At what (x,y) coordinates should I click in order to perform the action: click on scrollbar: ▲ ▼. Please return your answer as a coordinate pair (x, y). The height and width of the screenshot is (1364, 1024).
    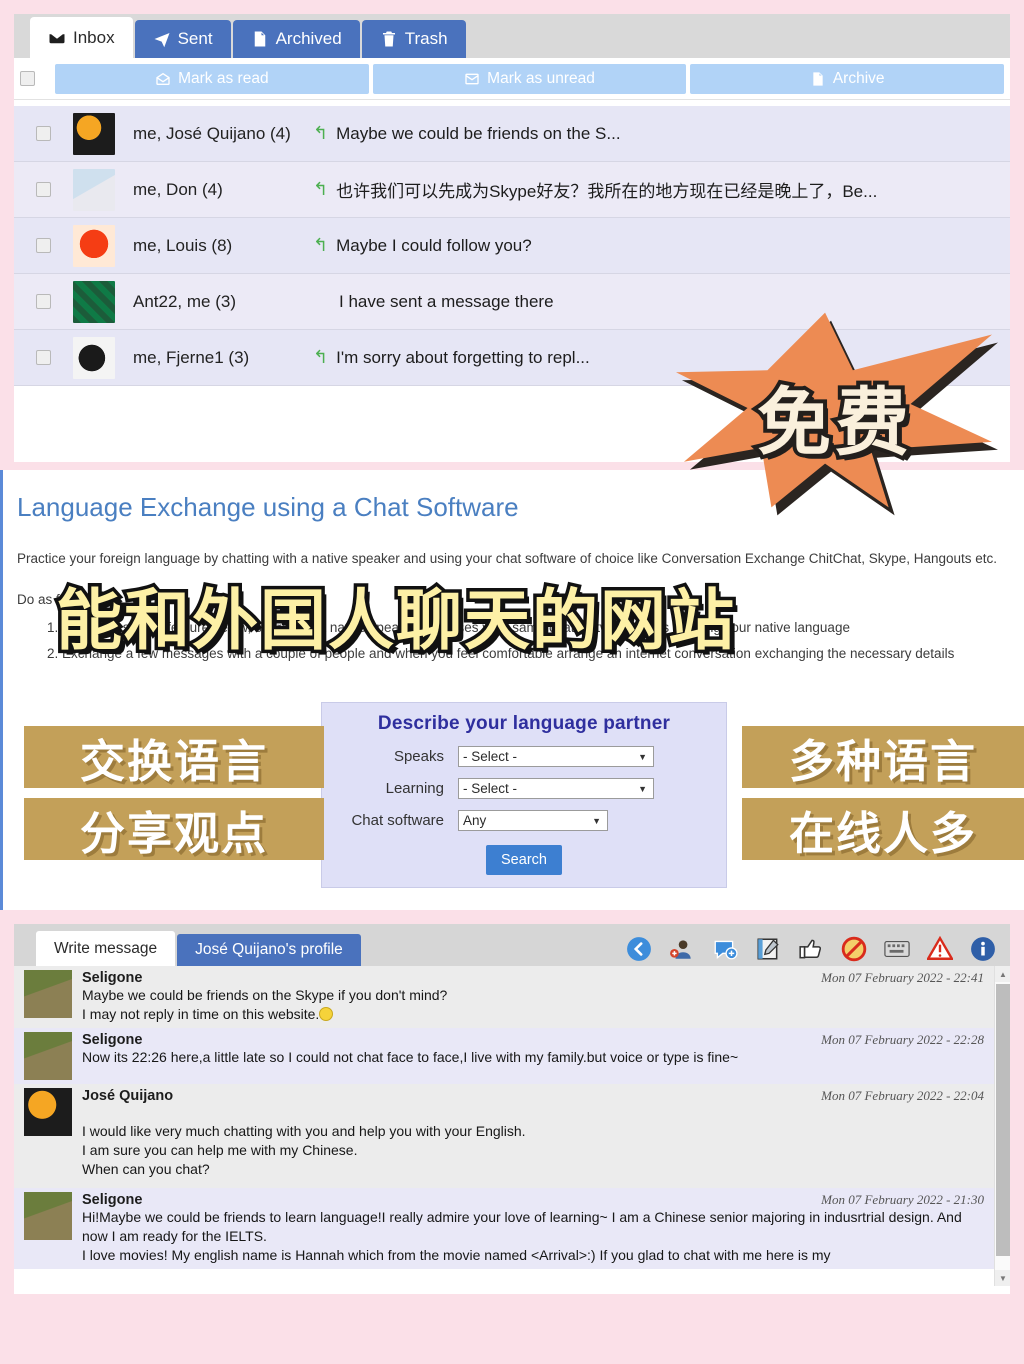
    Looking at the image, I should click on (1002, 1126).